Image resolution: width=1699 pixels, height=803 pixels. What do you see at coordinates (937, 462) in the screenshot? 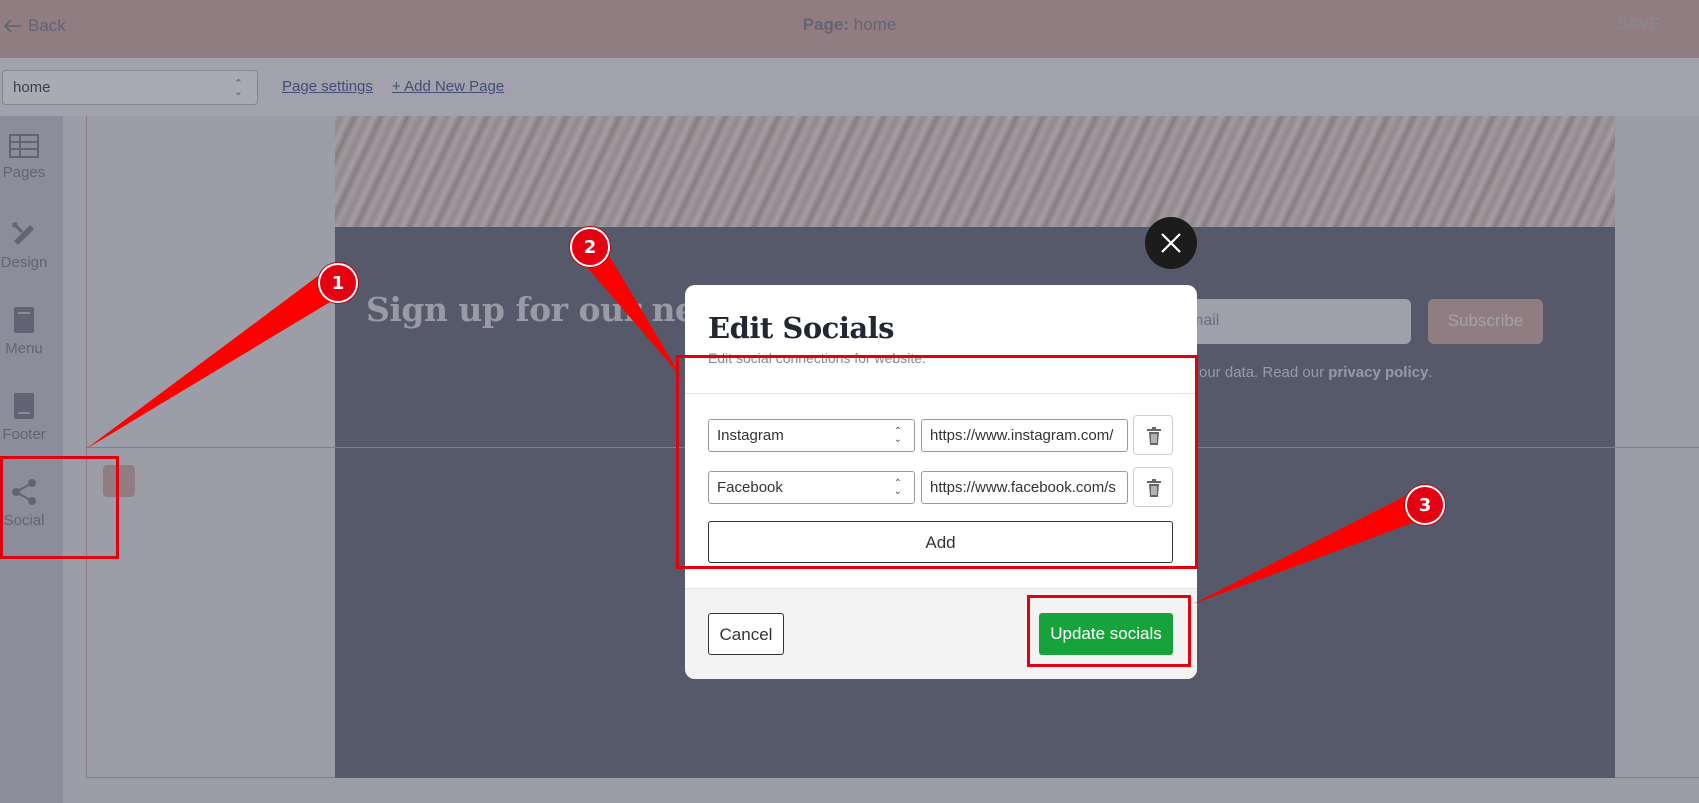
I see `highlight-social-rows` at bounding box center [937, 462].